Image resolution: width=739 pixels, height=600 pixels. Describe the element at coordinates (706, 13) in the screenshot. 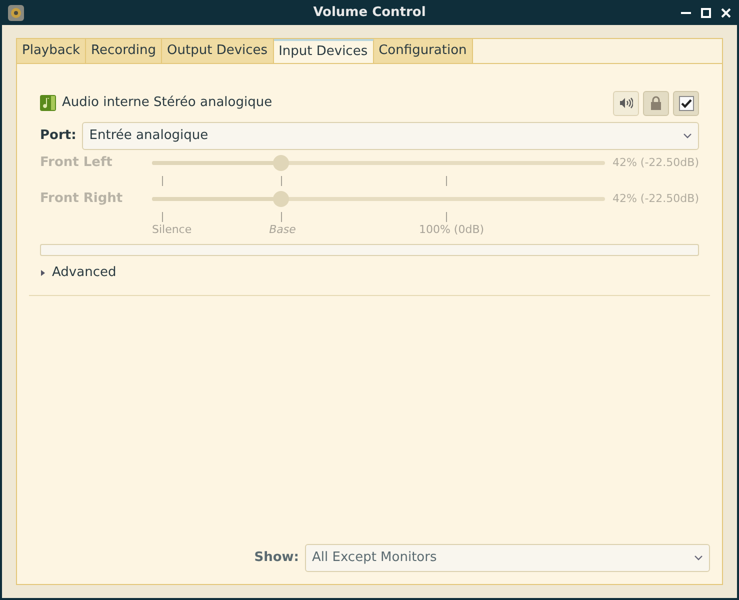

I see `maximize-icon` at that location.